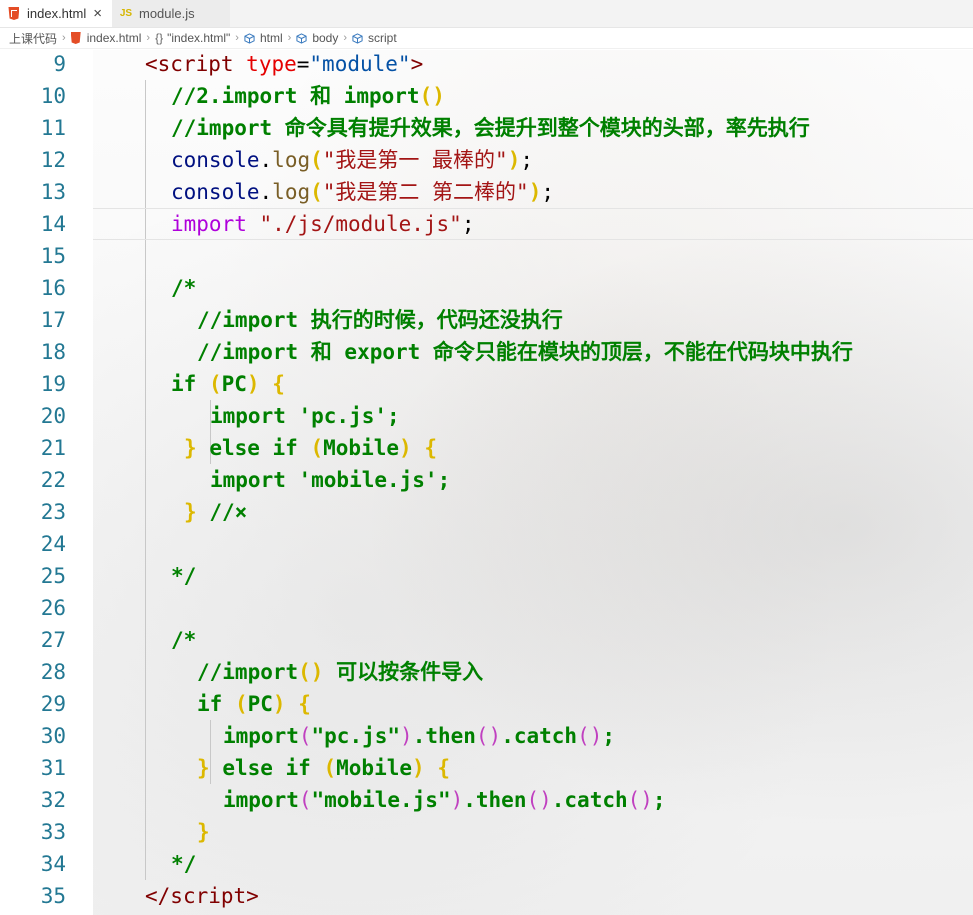  What do you see at coordinates (490, 128) in the screenshot?
I see `code-line: //import 命令具有提升效果，会提升到整个模块的头部，率先执行` at bounding box center [490, 128].